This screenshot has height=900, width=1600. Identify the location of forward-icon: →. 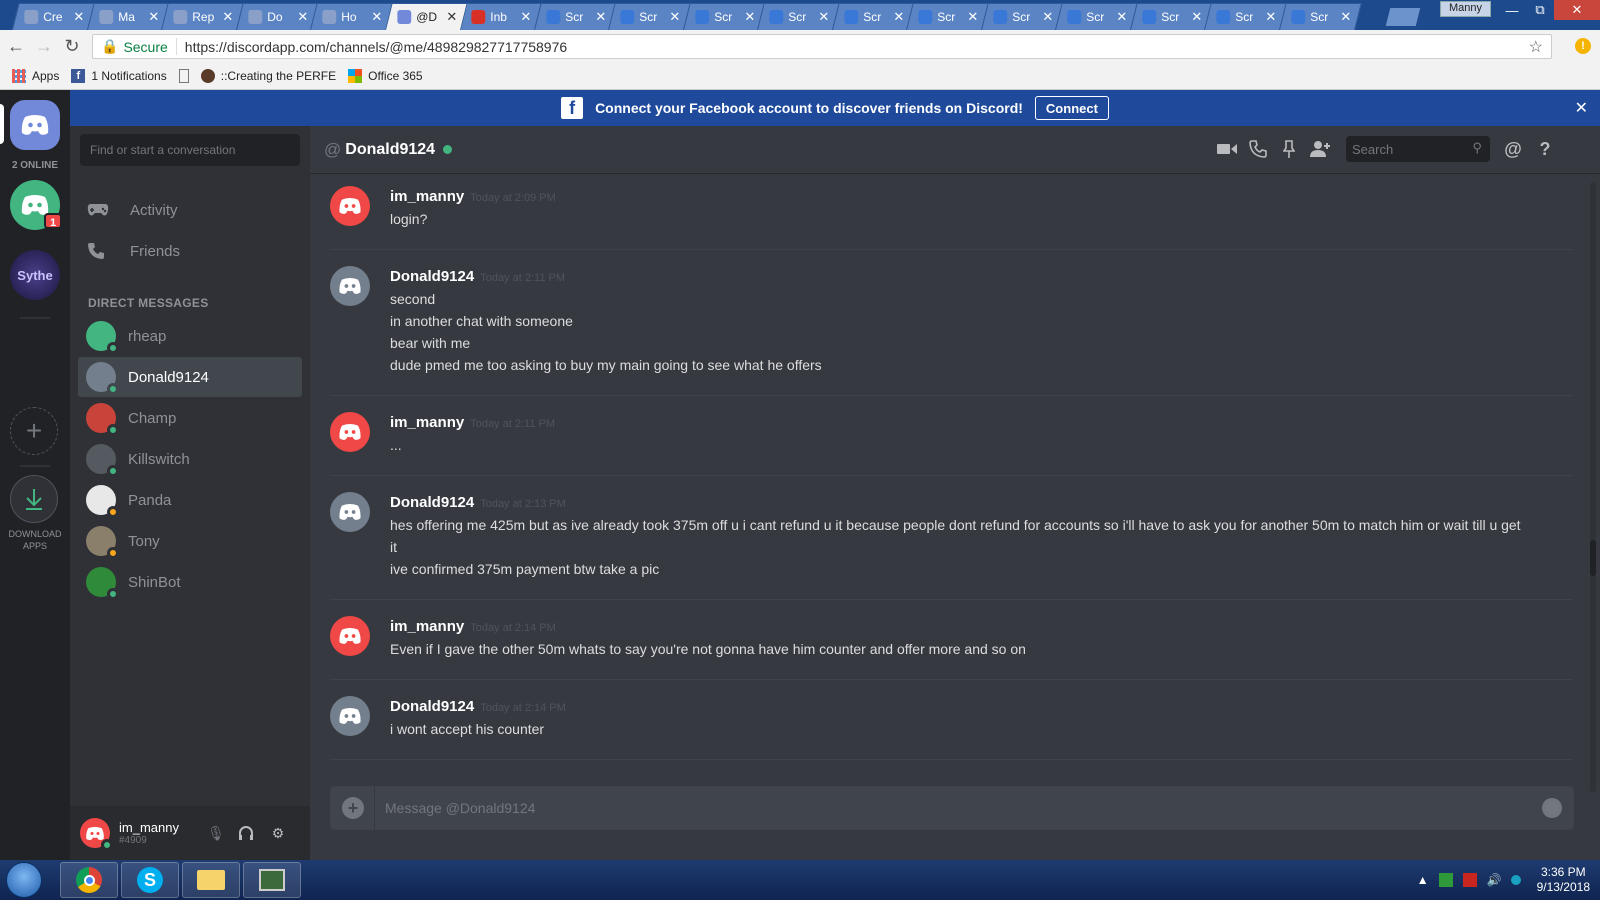
(44, 47).